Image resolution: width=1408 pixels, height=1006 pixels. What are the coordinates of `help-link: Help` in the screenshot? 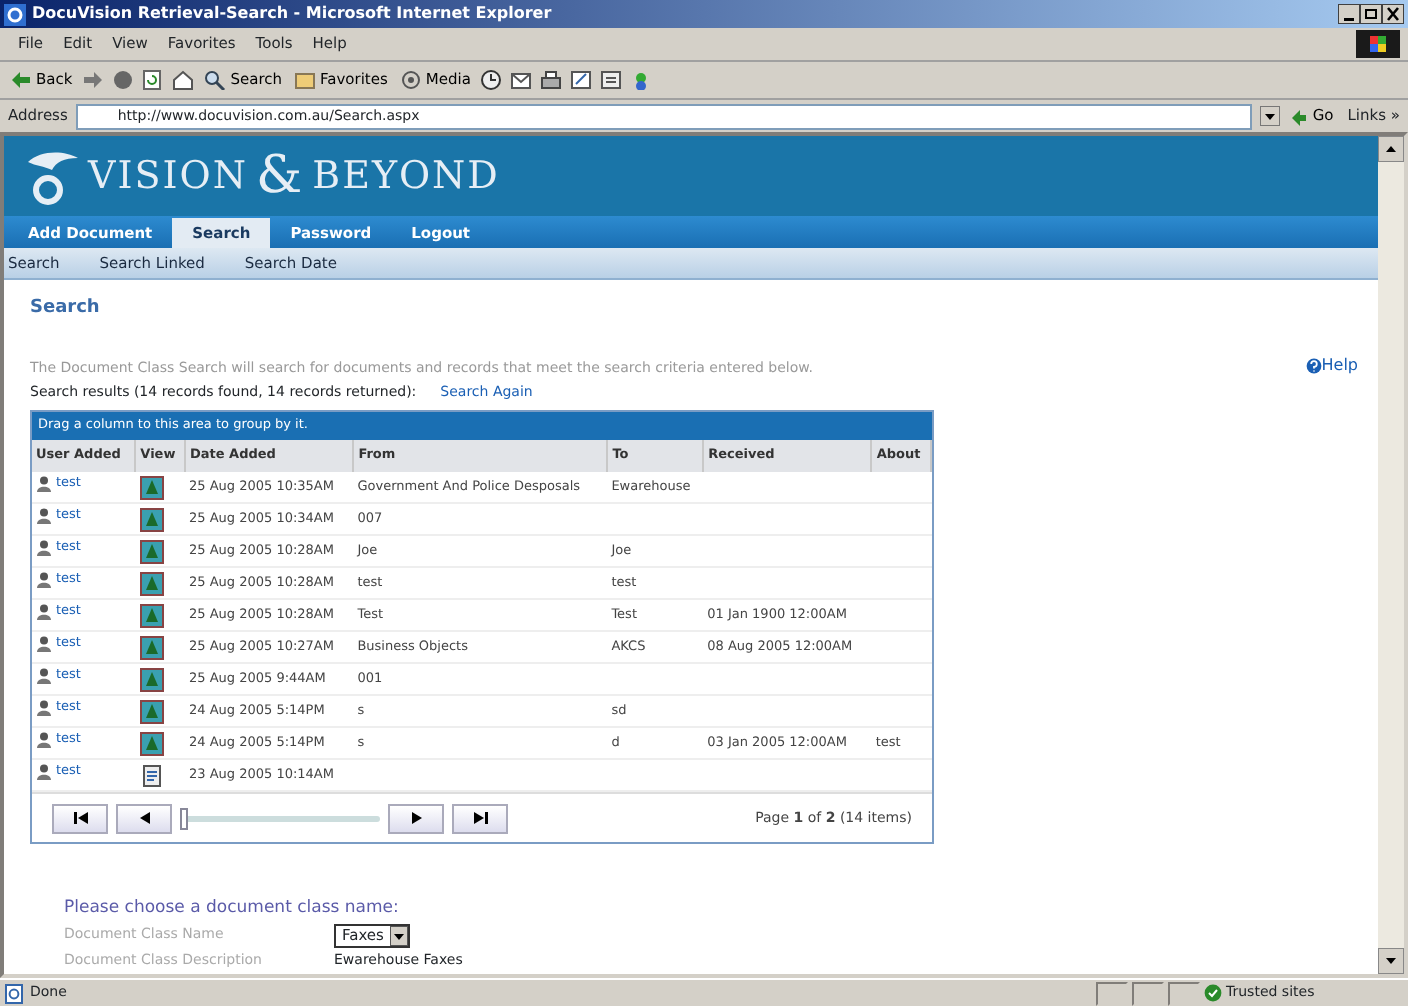 It's located at (1331, 366).